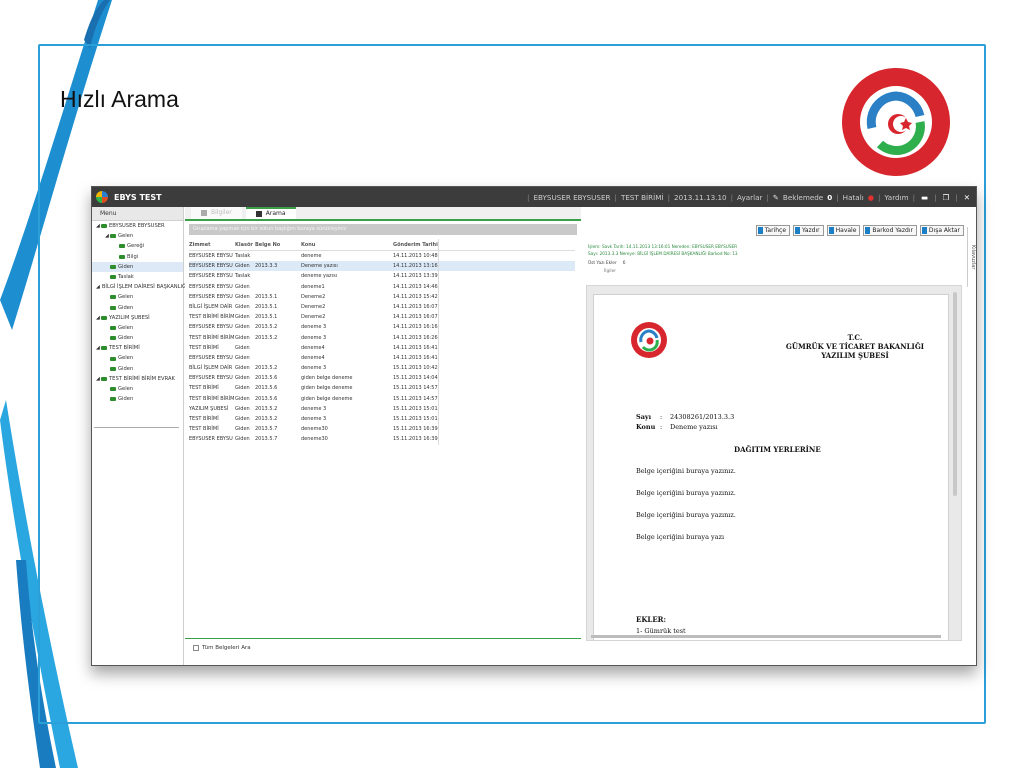 This screenshot has width=1024, height=768. I want to click on forward-button: Havale, so click(843, 230).